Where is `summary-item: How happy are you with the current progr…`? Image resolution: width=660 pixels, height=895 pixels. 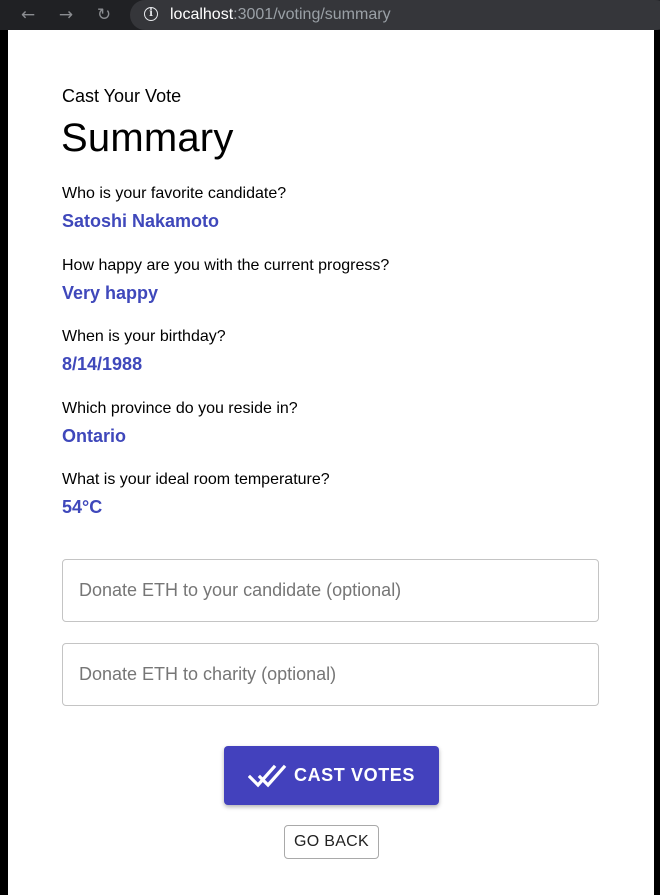
summary-item: How happy are you with the current progr… is located at coordinates (225, 280).